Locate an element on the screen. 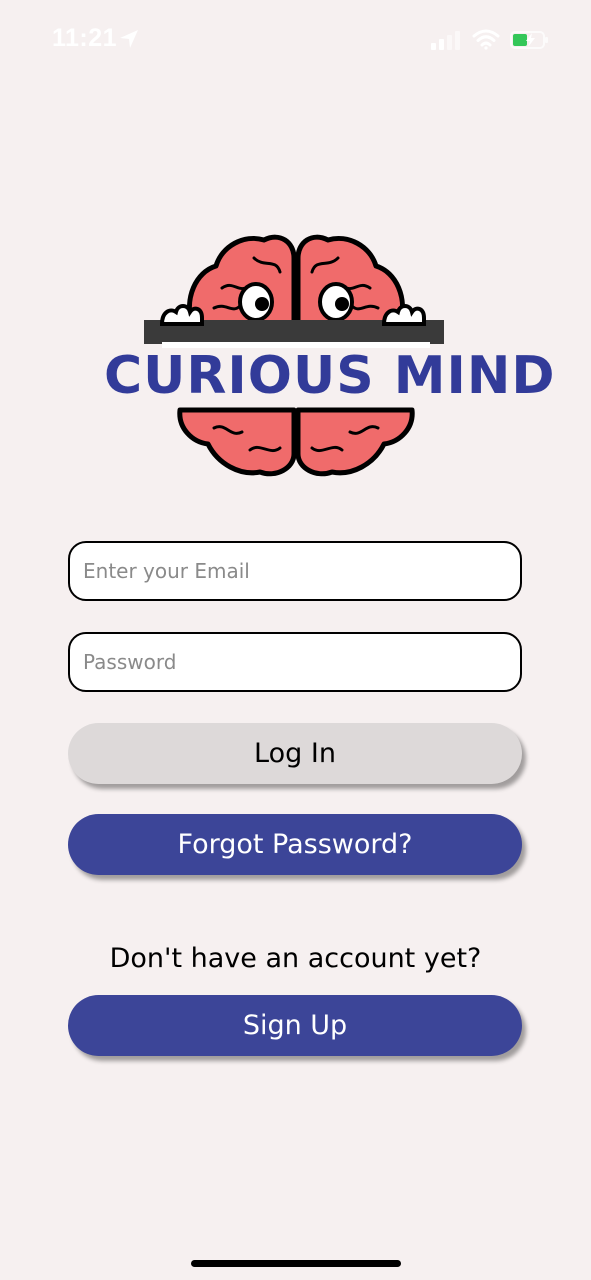 The height and width of the screenshot is (1280, 591). email-field is located at coordinates (295, 571).